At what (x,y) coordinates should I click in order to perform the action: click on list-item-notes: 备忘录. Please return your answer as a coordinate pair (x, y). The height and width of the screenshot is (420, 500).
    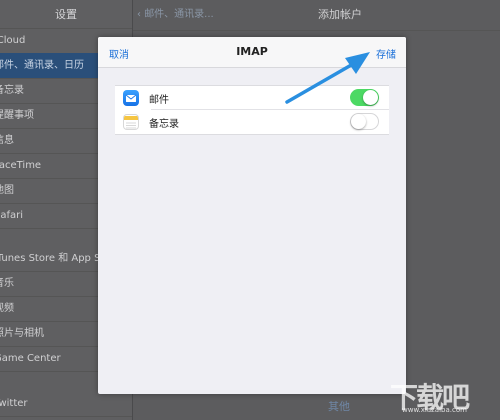
    Looking at the image, I should click on (252, 122).